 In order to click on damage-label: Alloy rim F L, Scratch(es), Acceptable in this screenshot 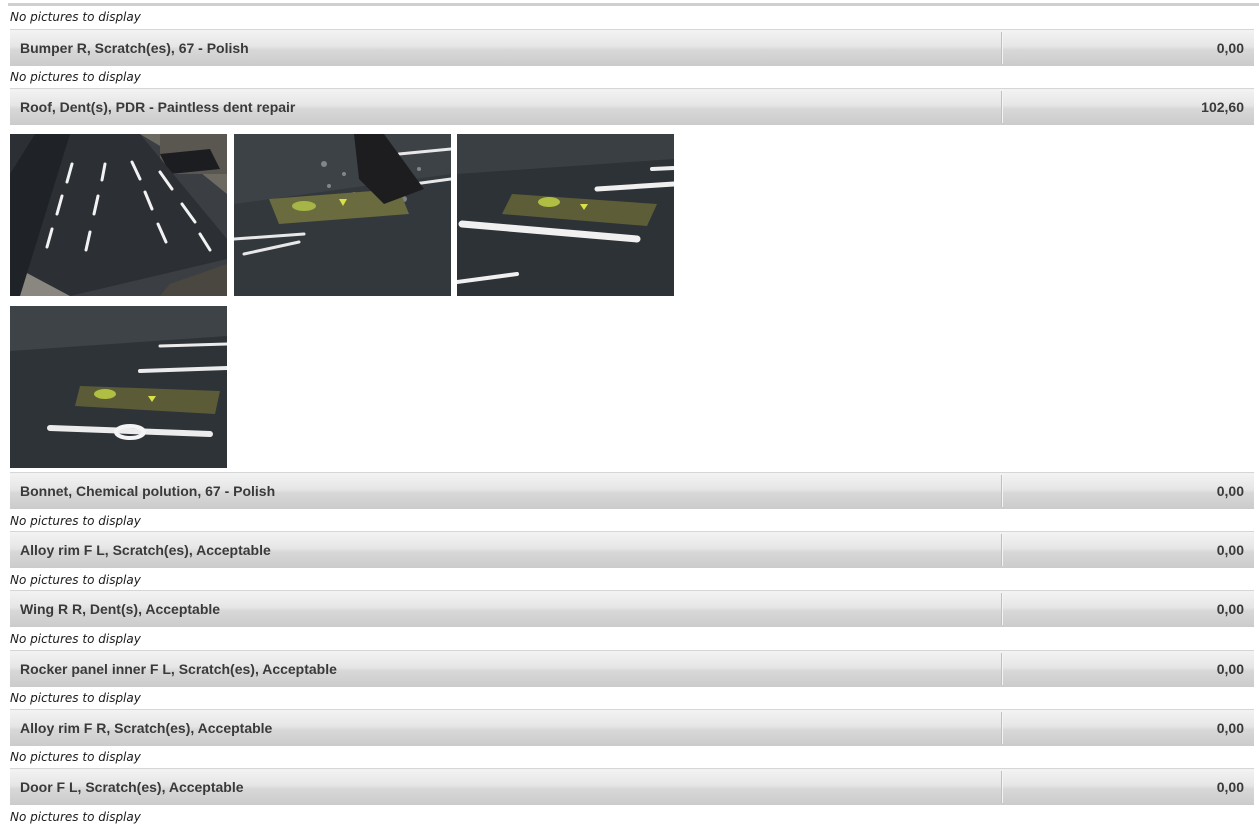, I will do `click(145, 550)`.